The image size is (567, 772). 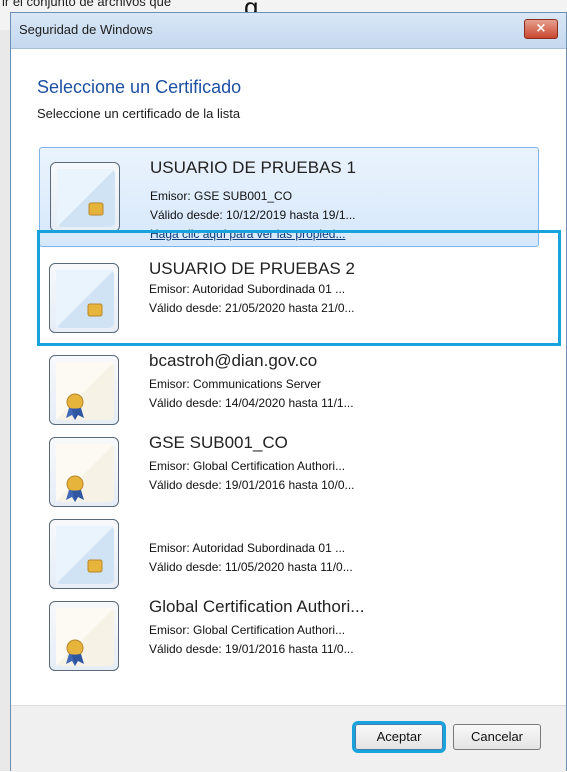 What do you see at coordinates (252, 268) in the screenshot?
I see `certificate-name: USUARIO DE PRUEBAS 2` at bounding box center [252, 268].